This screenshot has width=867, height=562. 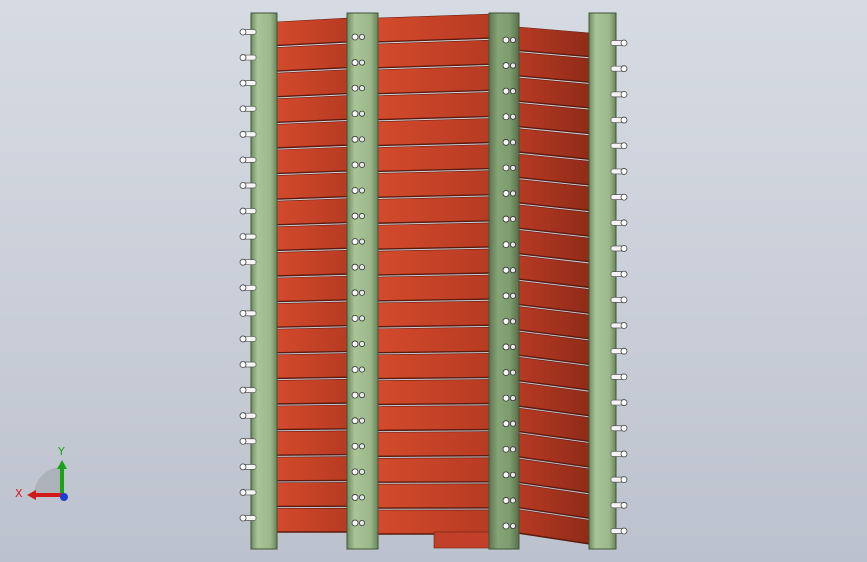 What do you see at coordinates (31, 495) in the screenshot?
I see `x-axis-arrowhead` at bounding box center [31, 495].